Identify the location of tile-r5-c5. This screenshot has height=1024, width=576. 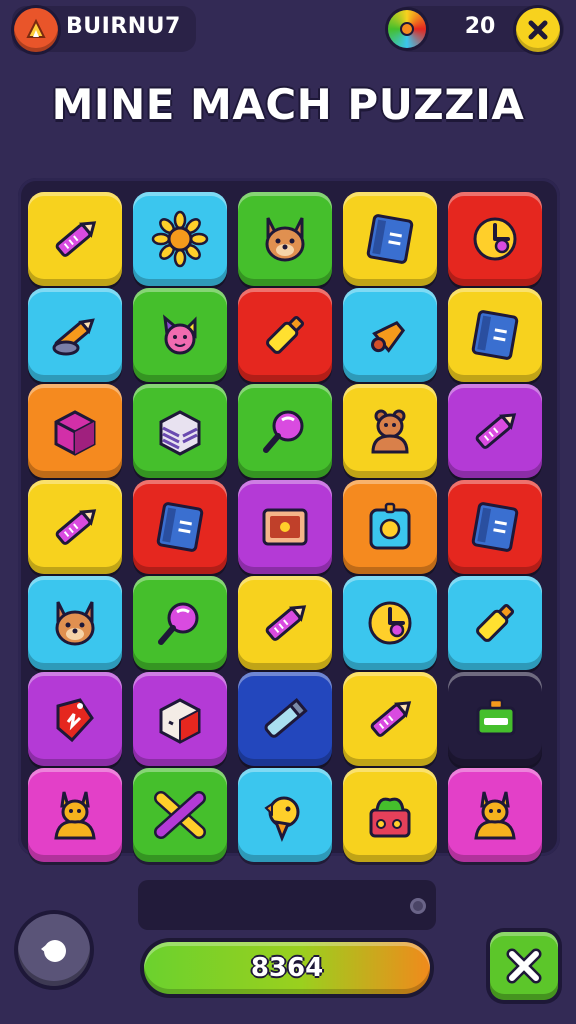
(495, 623).